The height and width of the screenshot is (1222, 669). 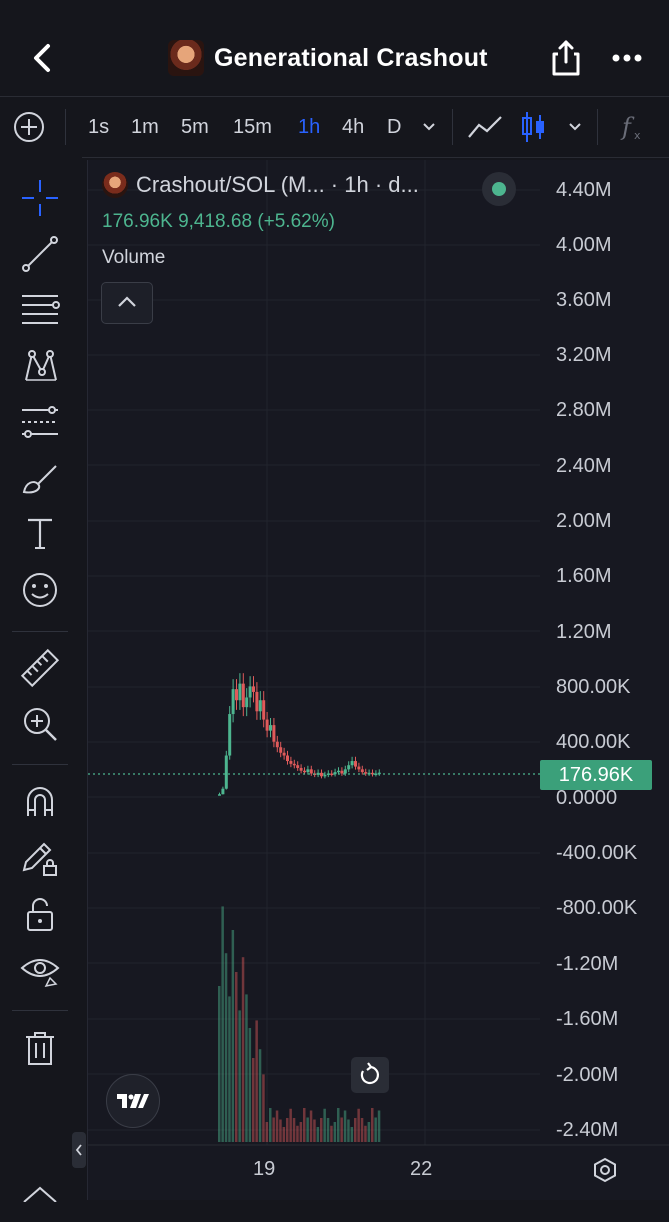 I want to click on share-icon, so click(x=566, y=58).